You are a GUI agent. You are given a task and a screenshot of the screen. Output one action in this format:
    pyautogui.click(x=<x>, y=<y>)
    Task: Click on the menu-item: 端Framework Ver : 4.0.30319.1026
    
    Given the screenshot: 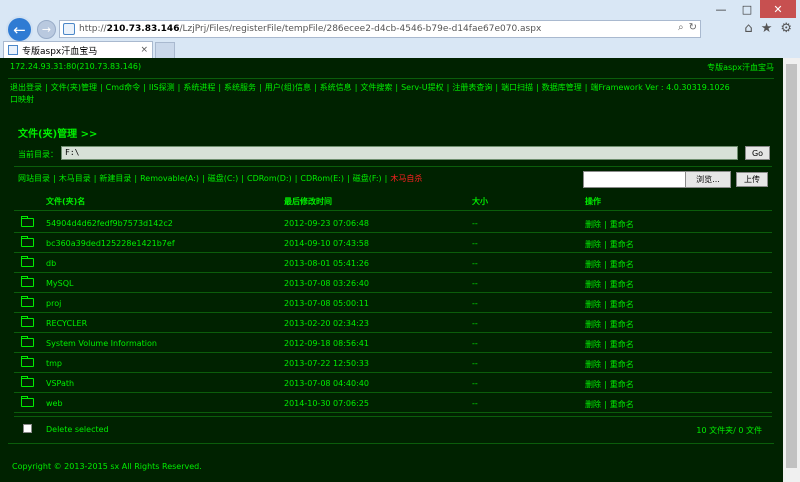 What is the action you would take?
    pyautogui.click(x=659, y=87)
    